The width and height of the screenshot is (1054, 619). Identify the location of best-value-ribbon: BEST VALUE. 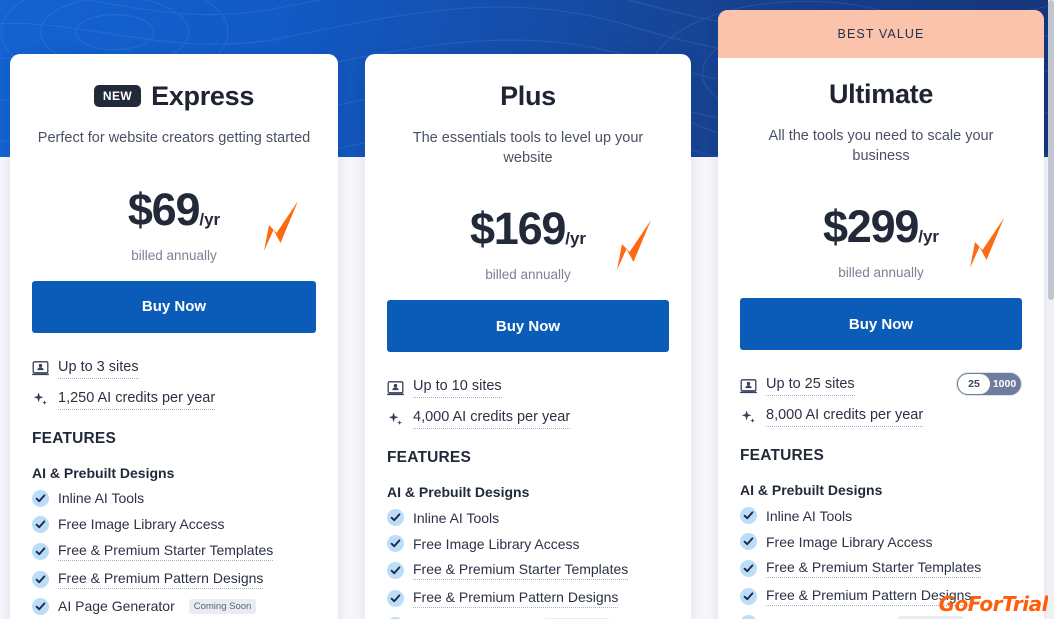
(881, 34).